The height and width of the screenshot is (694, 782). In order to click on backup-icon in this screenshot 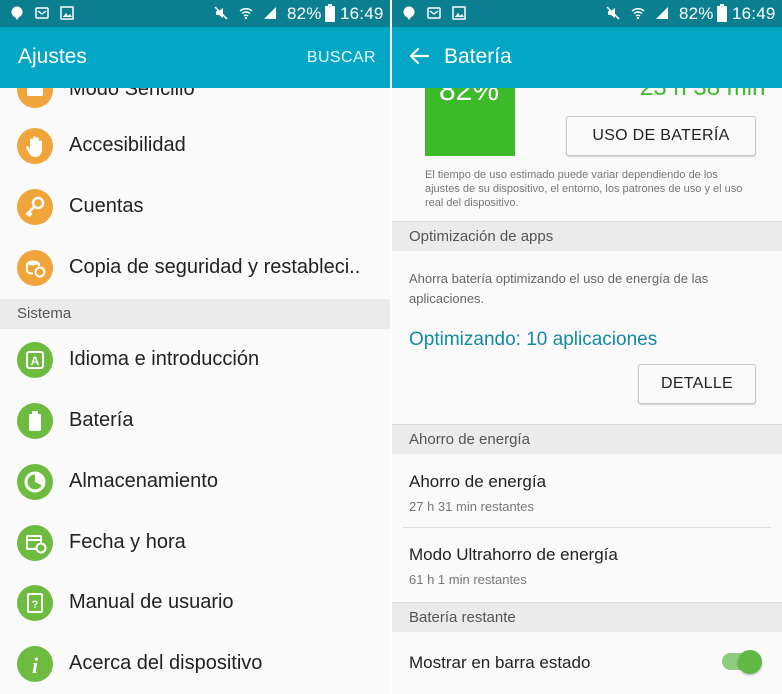, I will do `click(35, 268)`.